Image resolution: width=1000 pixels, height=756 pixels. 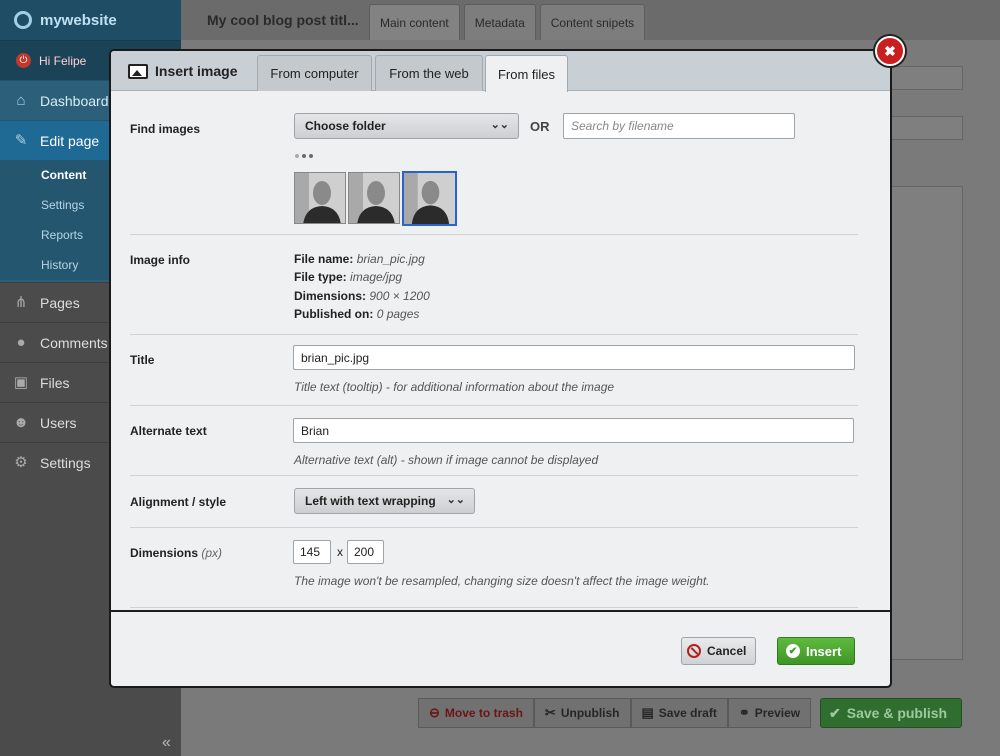 What do you see at coordinates (365, 552) in the screenshot?
I see `height-input: 200` at bounding box center [365, 552].